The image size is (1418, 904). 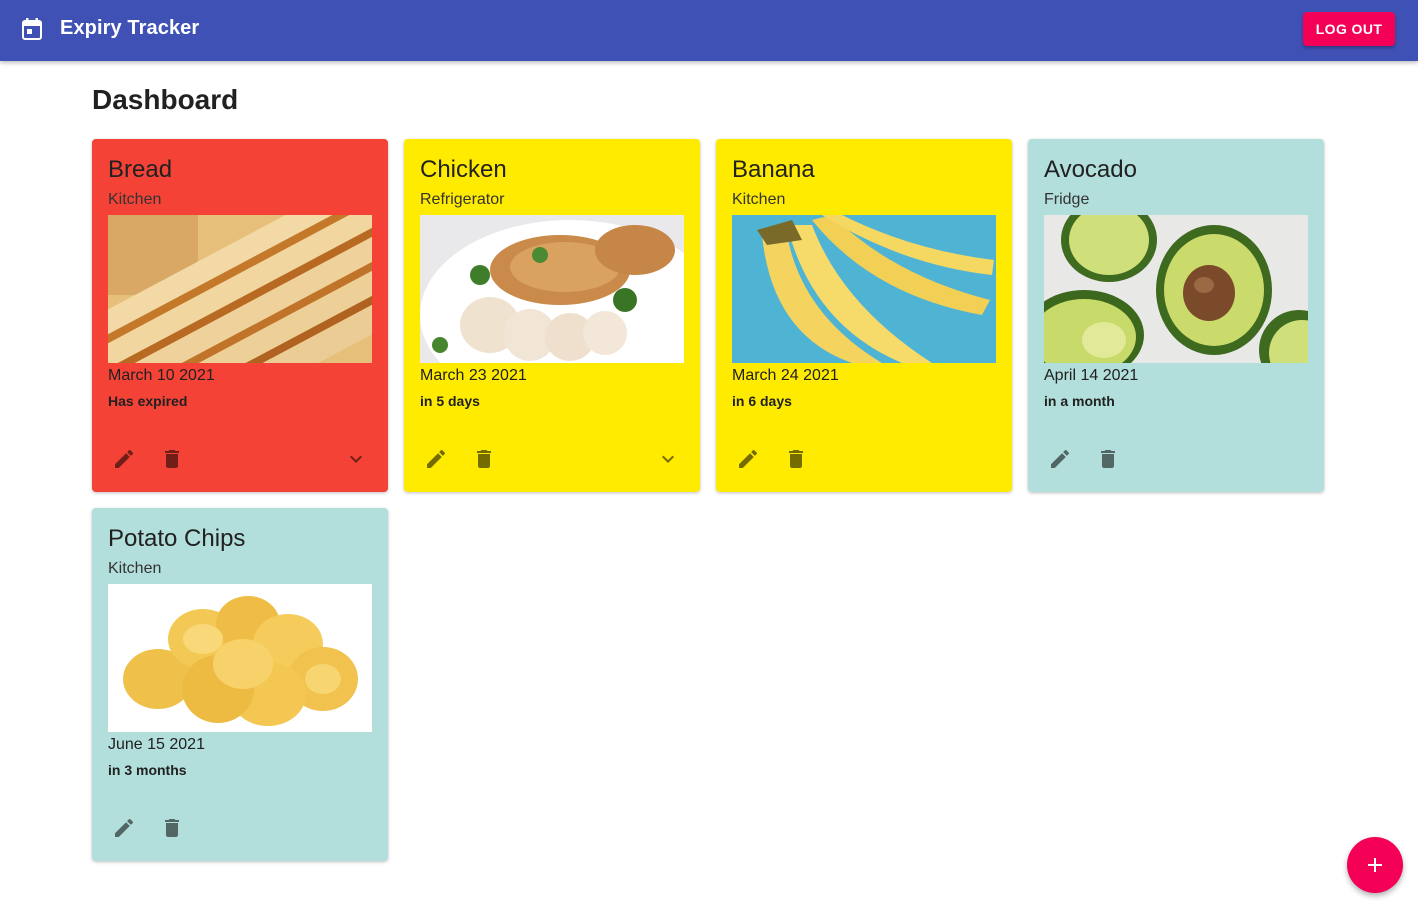 What do you see at coordinates (148, 401) in the screenshot?
I see `expiry-status: Has expired` at bounding box center [148, 401].